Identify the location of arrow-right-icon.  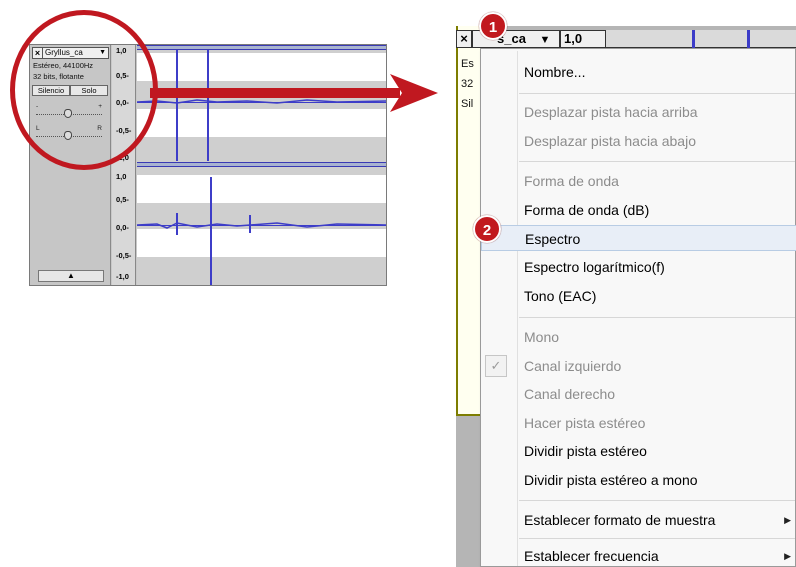
(294, 93).